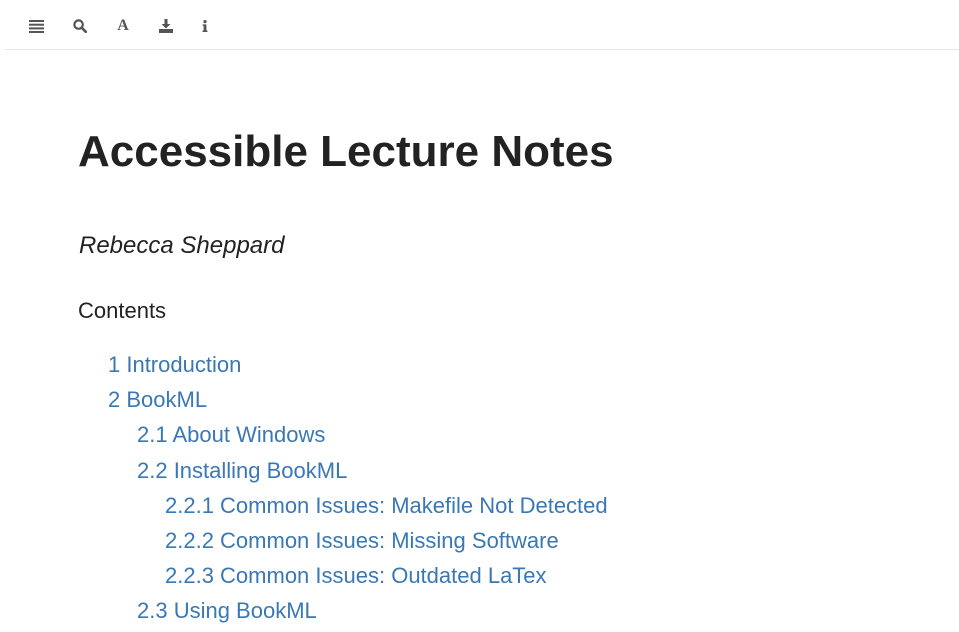 The width and height of the screenshot is (959, 632). Describe the element at coordinates (182, 245) in the screenshot. I see `author-name: Rebecca Sheppard` at that location.